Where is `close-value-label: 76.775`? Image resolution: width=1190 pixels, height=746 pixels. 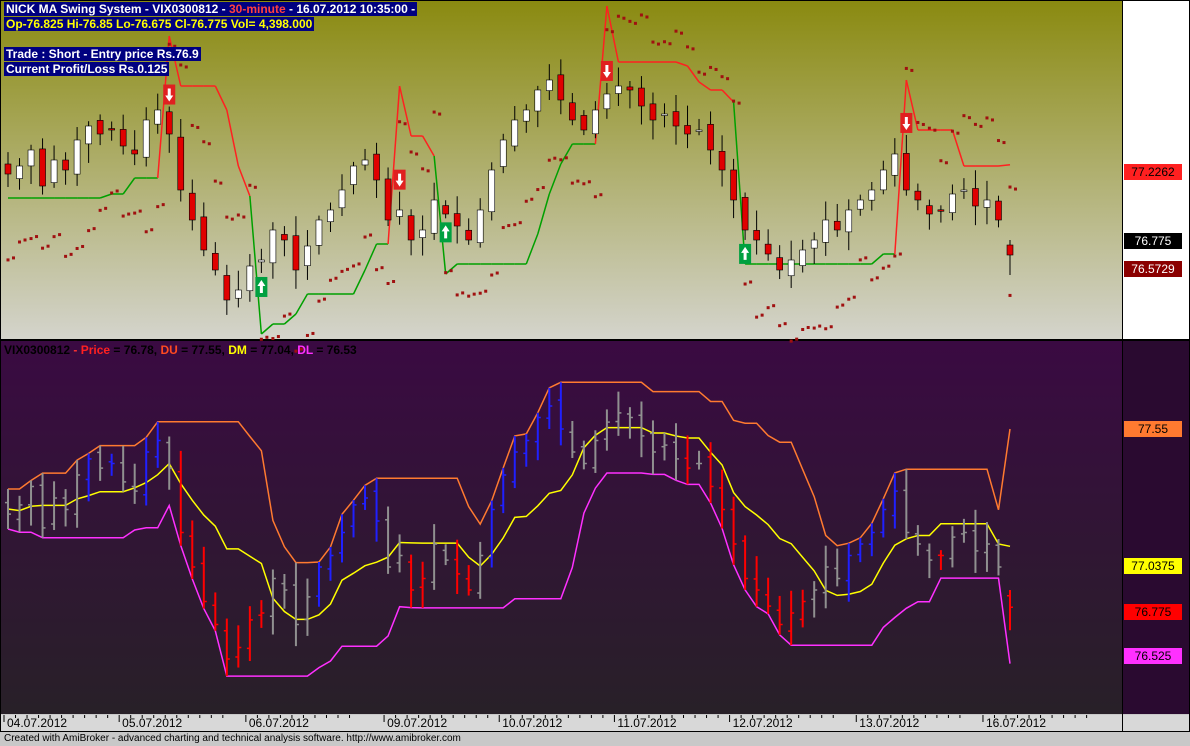 close-value-label: 76.775 is located at coordinates (1153, 241).